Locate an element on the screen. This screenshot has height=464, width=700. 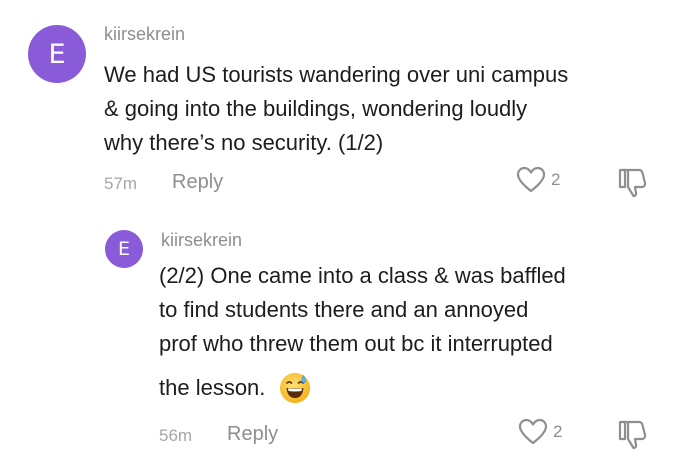
grinning-face-with-sweat-emoji is located at coordinates (295, 388).